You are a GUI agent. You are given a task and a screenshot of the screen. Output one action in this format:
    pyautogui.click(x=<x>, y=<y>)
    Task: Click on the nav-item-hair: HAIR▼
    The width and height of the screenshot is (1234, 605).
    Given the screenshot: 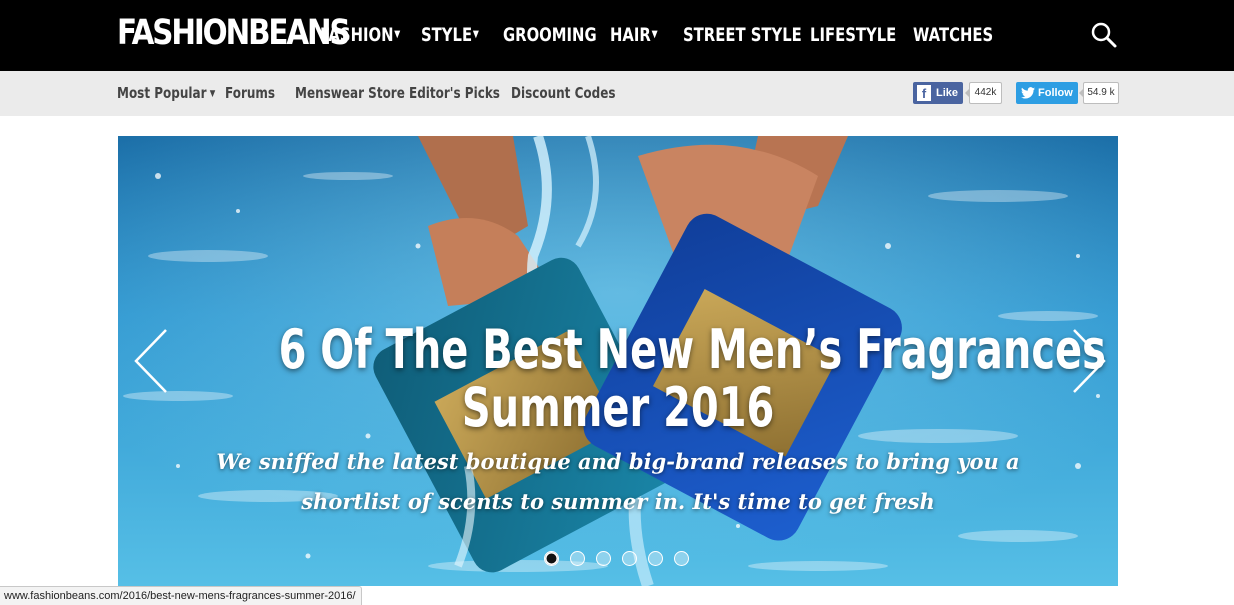 What is the action you would take?
    pyautogui.click(x=634, y=35)
    